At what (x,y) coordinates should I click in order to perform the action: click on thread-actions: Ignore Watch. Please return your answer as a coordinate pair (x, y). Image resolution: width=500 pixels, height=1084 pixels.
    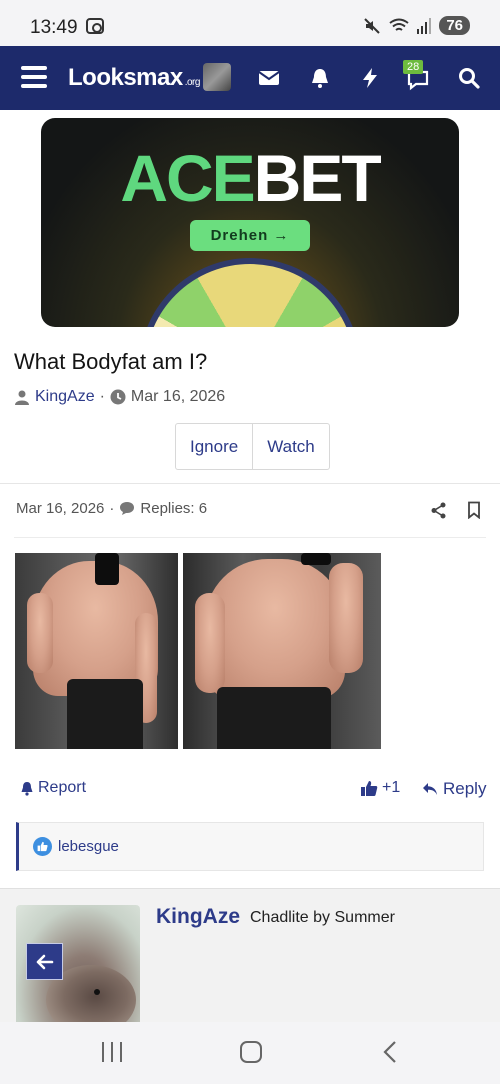
    Looking at the image, I should click on (252, 446).